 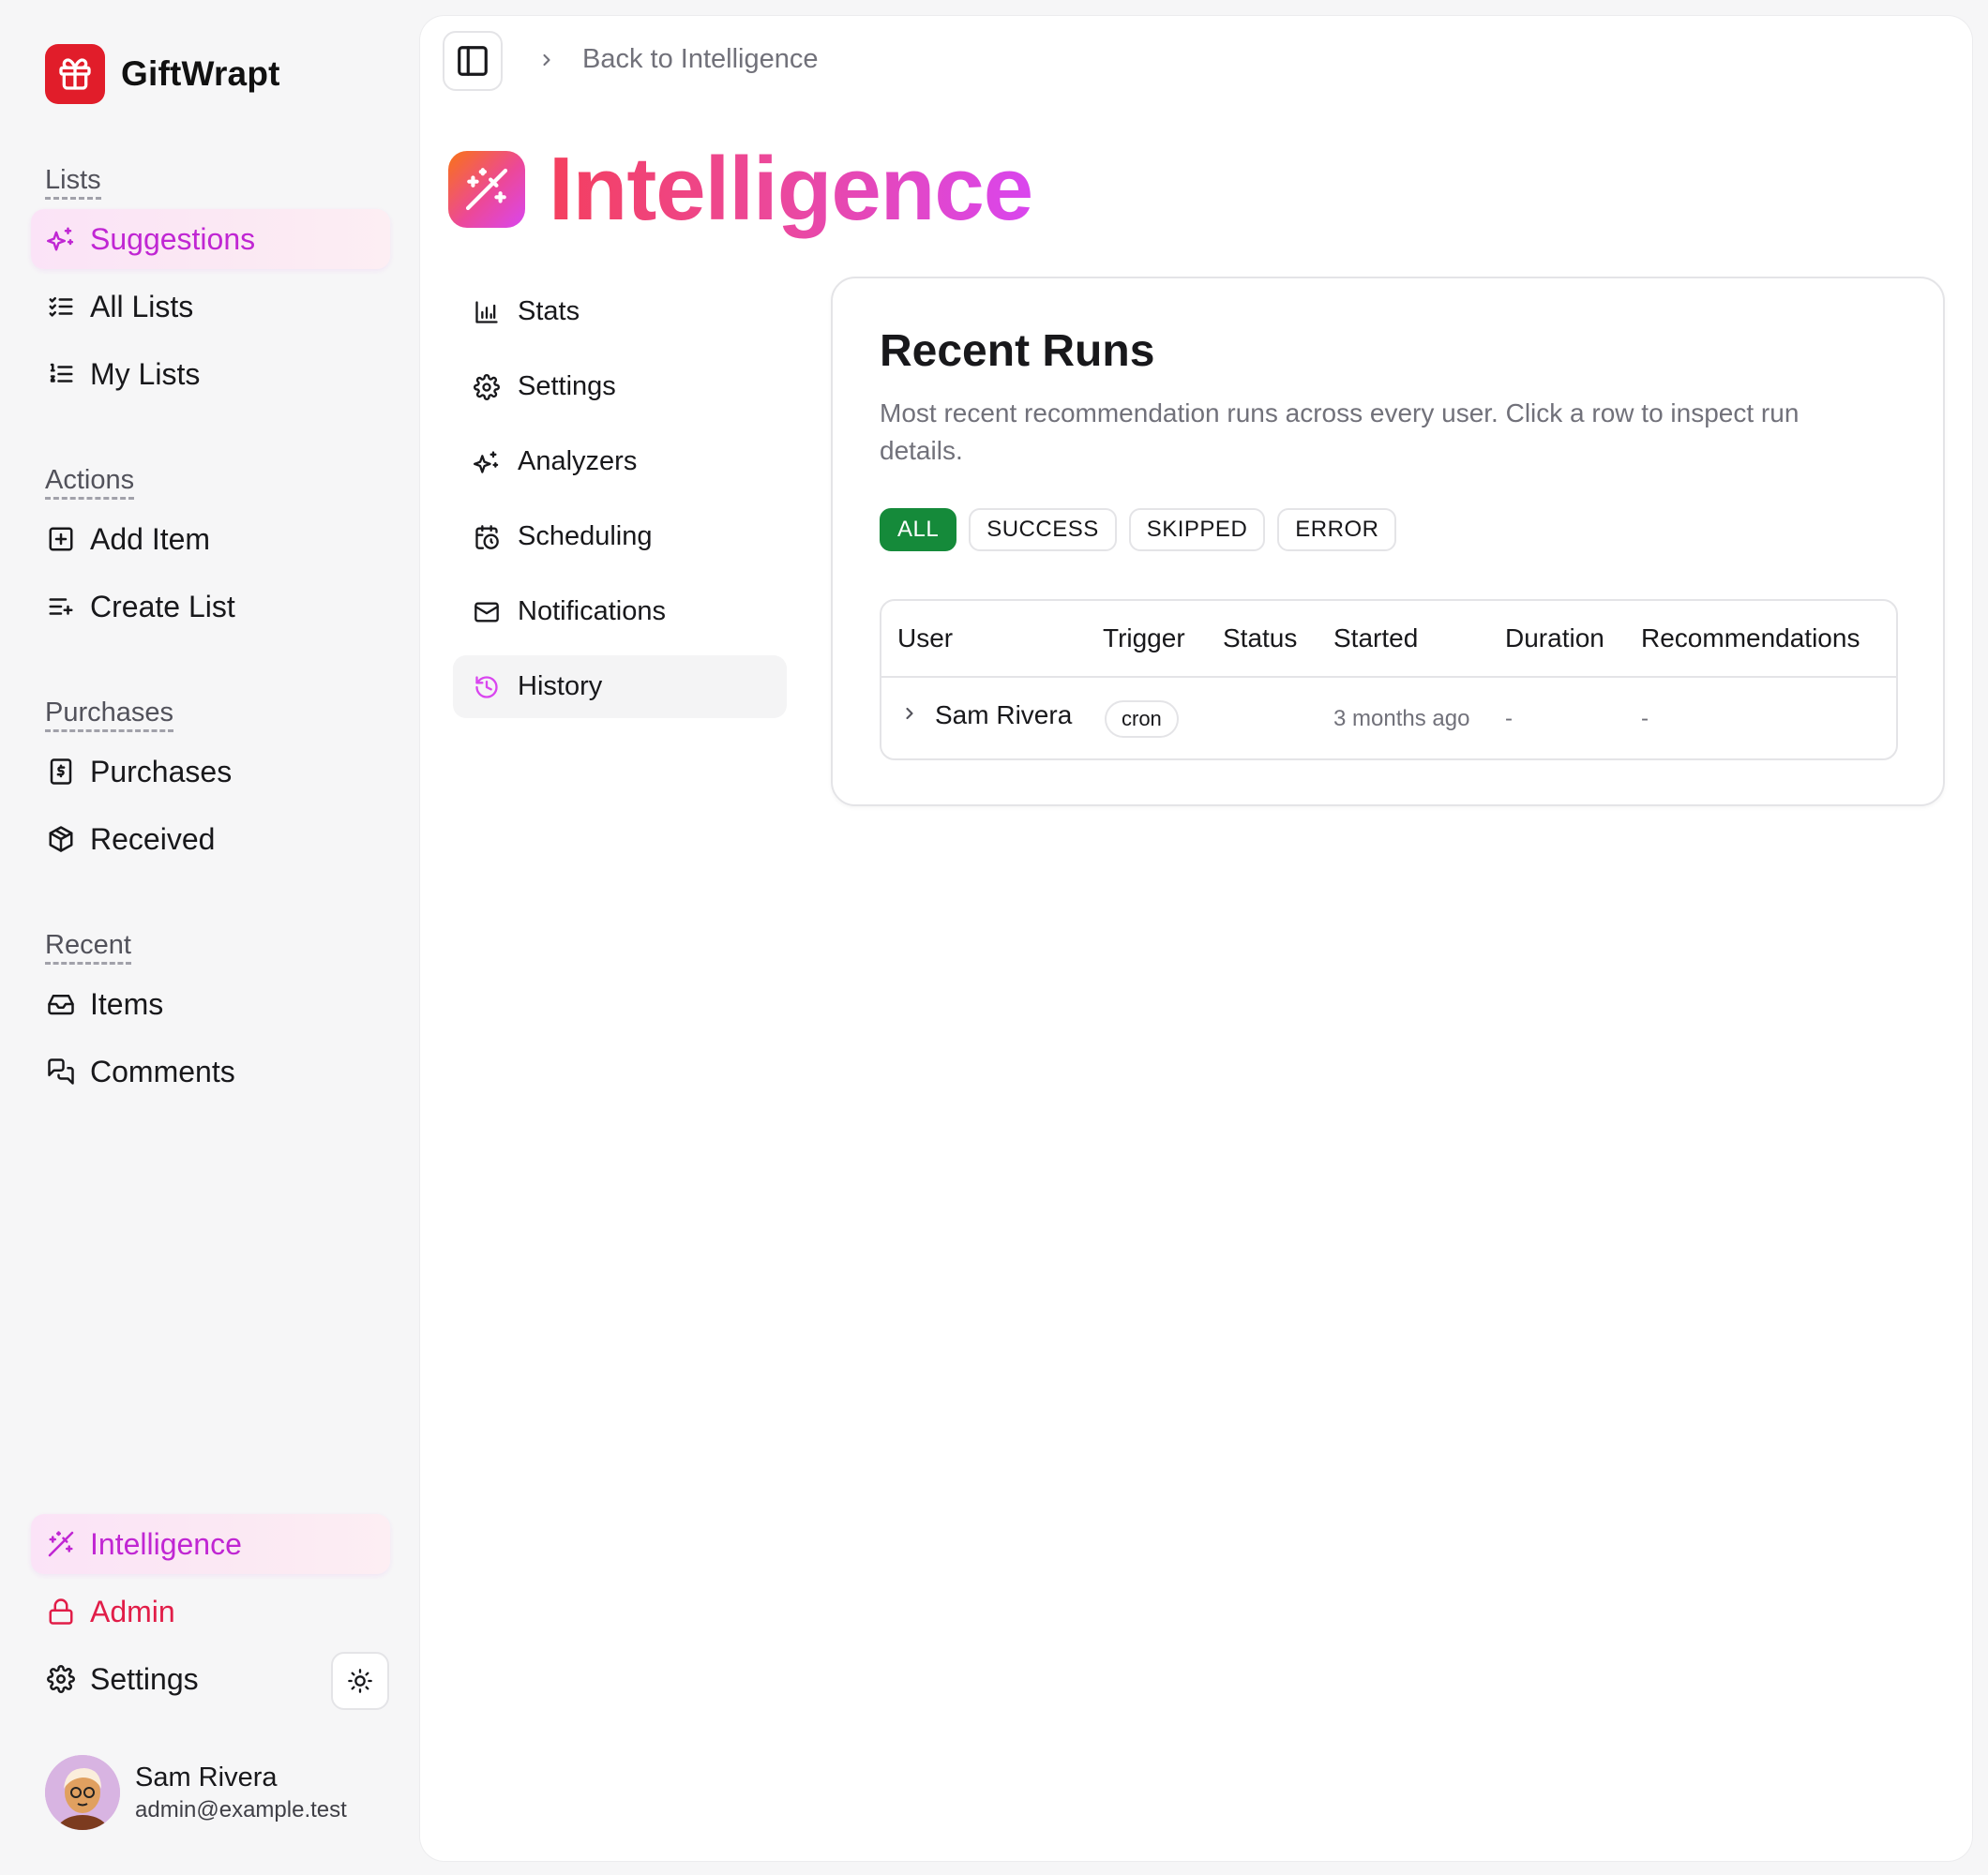 I want to click on column-header-duration: Duration, so click(x=1555, y=637).